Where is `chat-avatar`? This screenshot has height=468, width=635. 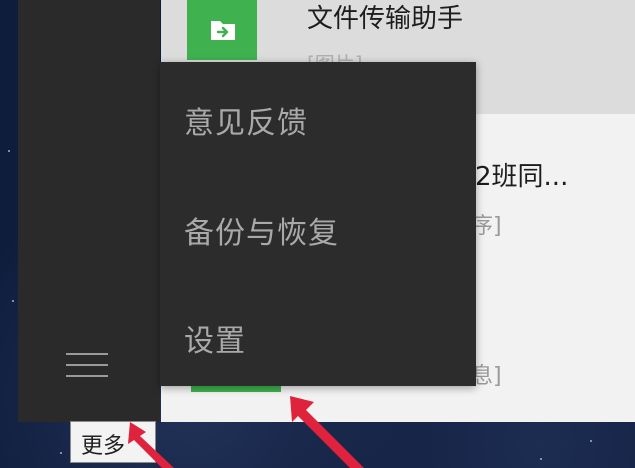
chat-avatar is located at coordinates (236, 389).